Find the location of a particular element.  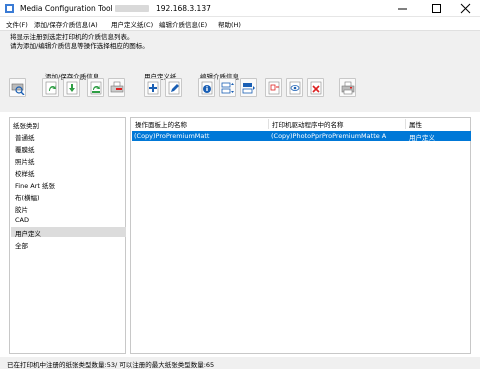

add-user-paper-button is located at coordinates (152, 87).